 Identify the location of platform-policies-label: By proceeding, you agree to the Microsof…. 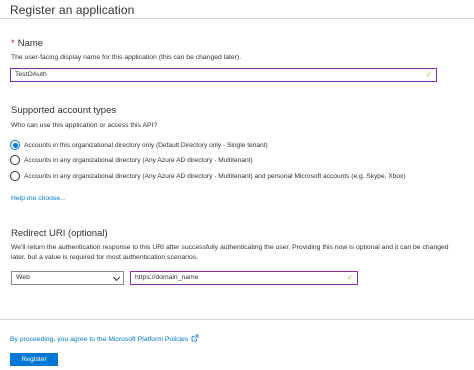
(99, 339).